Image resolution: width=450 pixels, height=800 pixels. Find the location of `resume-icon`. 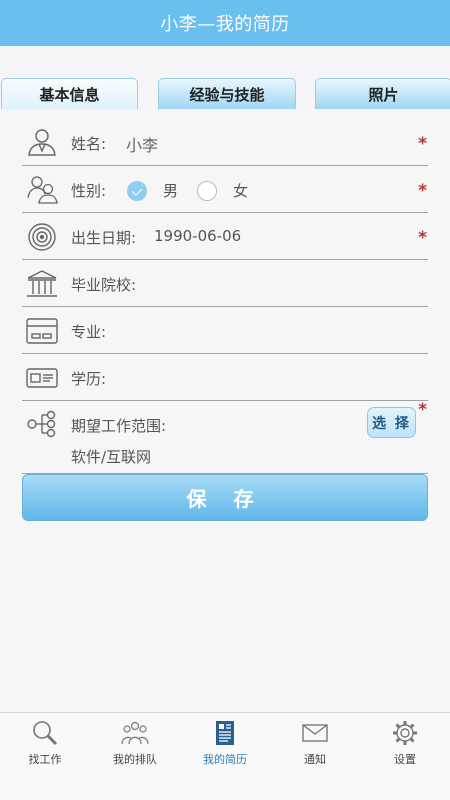

resume-icon is located at coordinates (225, 733).